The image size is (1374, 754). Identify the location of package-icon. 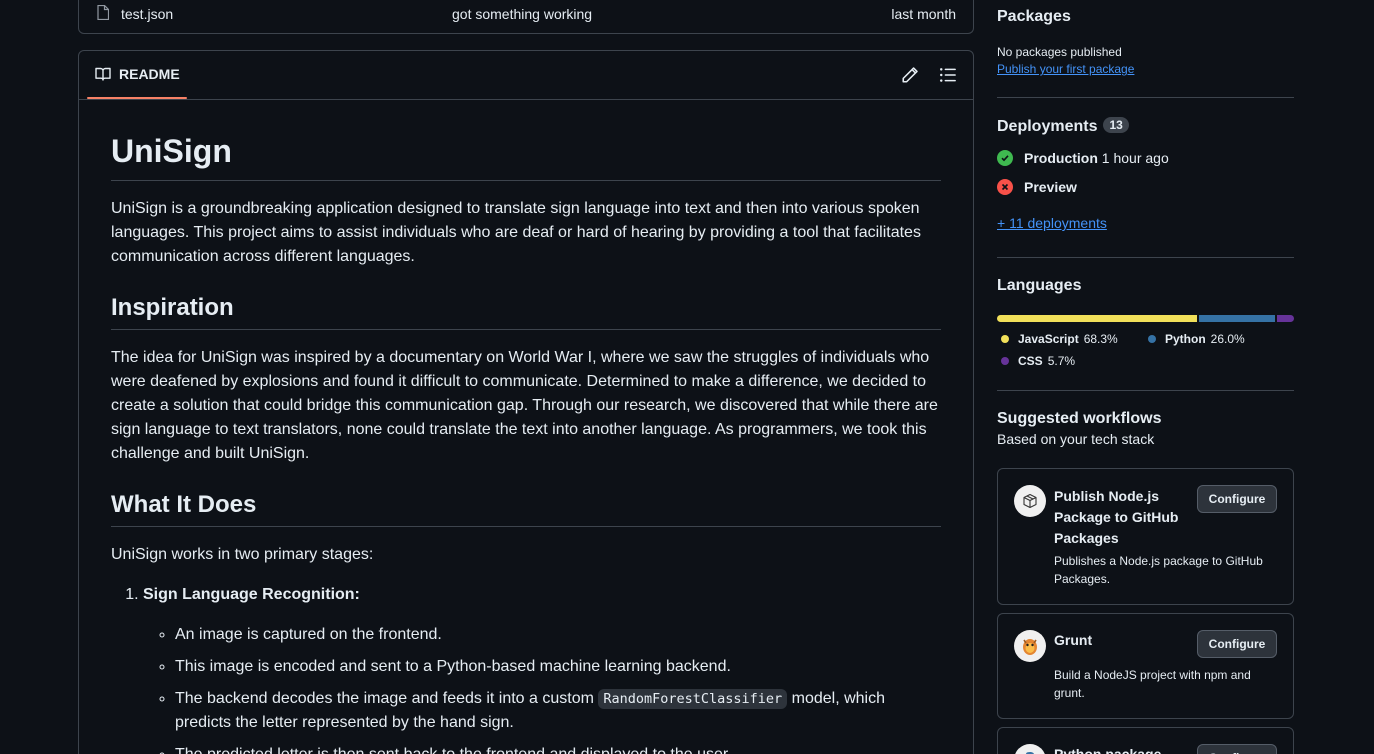
(1030, 501).